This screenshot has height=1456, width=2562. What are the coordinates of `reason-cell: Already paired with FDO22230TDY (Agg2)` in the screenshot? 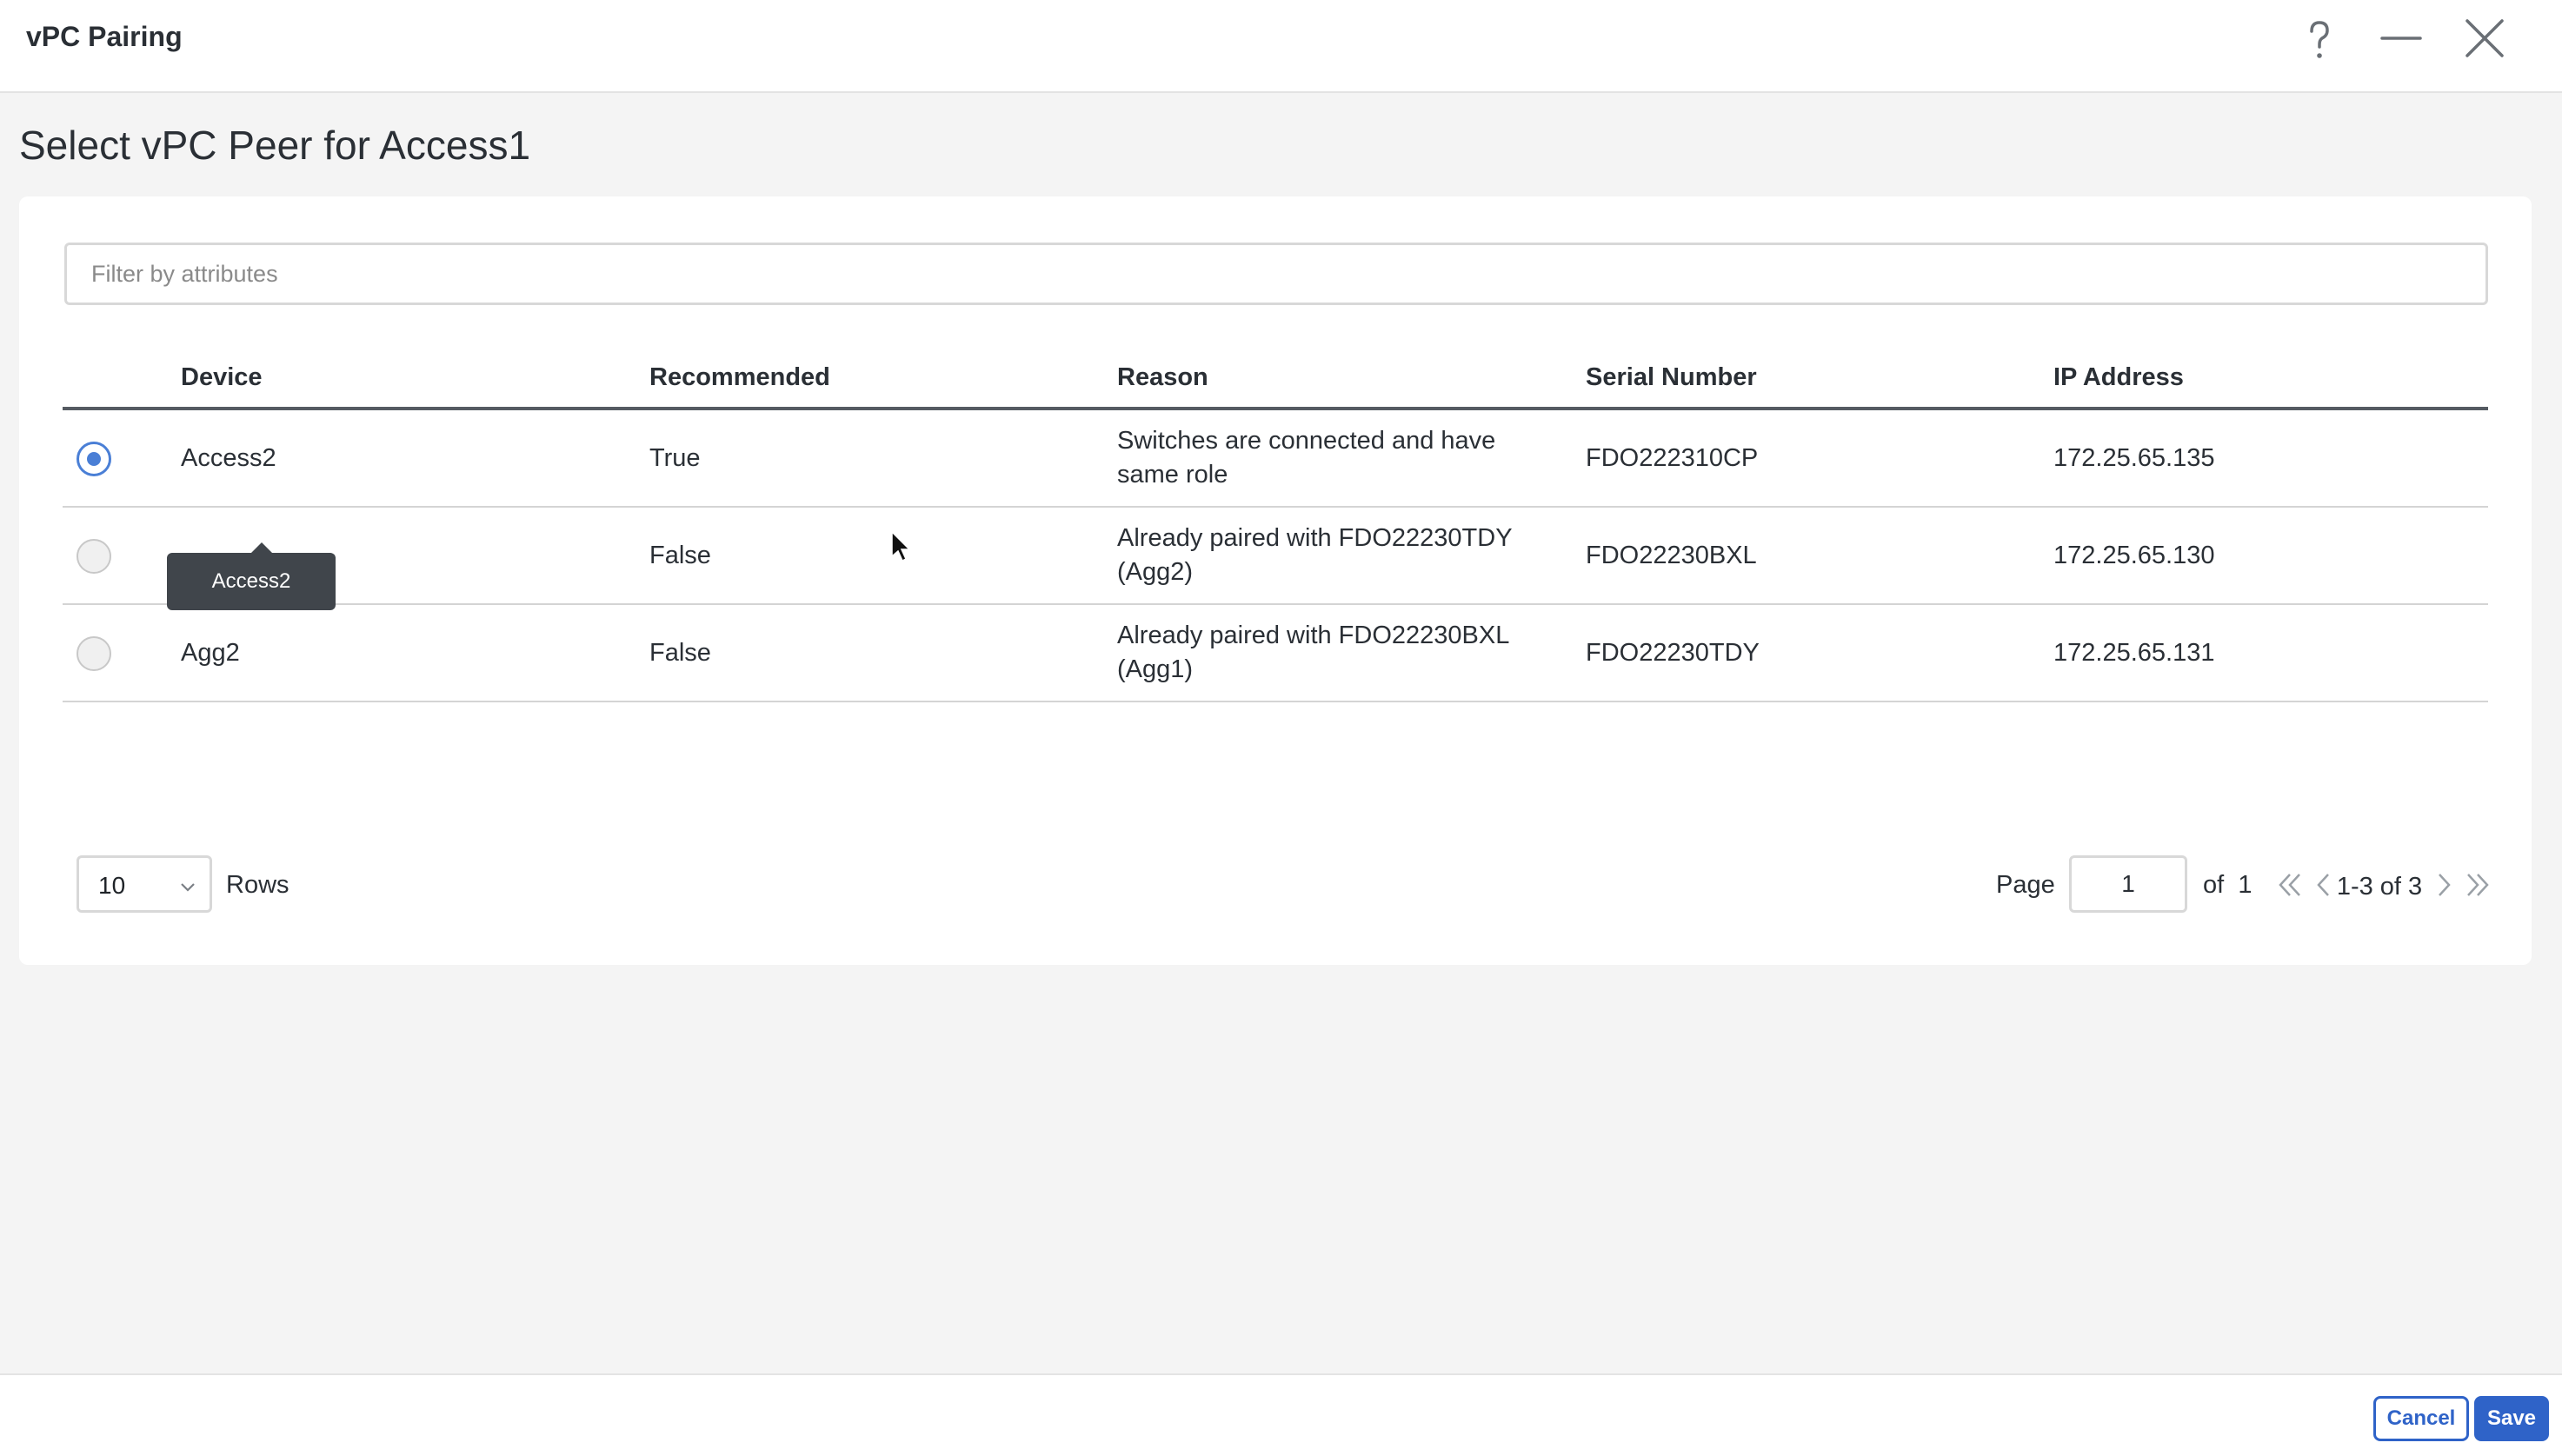 It's located at (1334, 555).